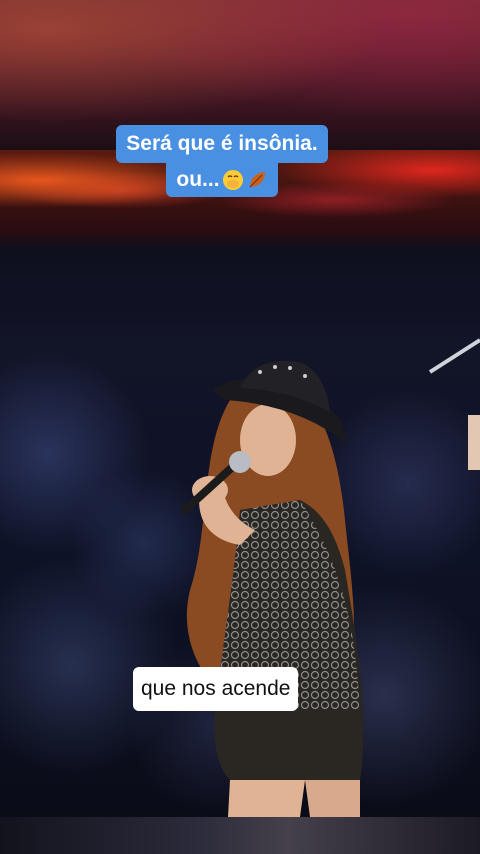  What do you see at coordinates (216, 689) in the screenshot?
I see `subtitle-caption: que nos acende` at bounding box center [216, 689].